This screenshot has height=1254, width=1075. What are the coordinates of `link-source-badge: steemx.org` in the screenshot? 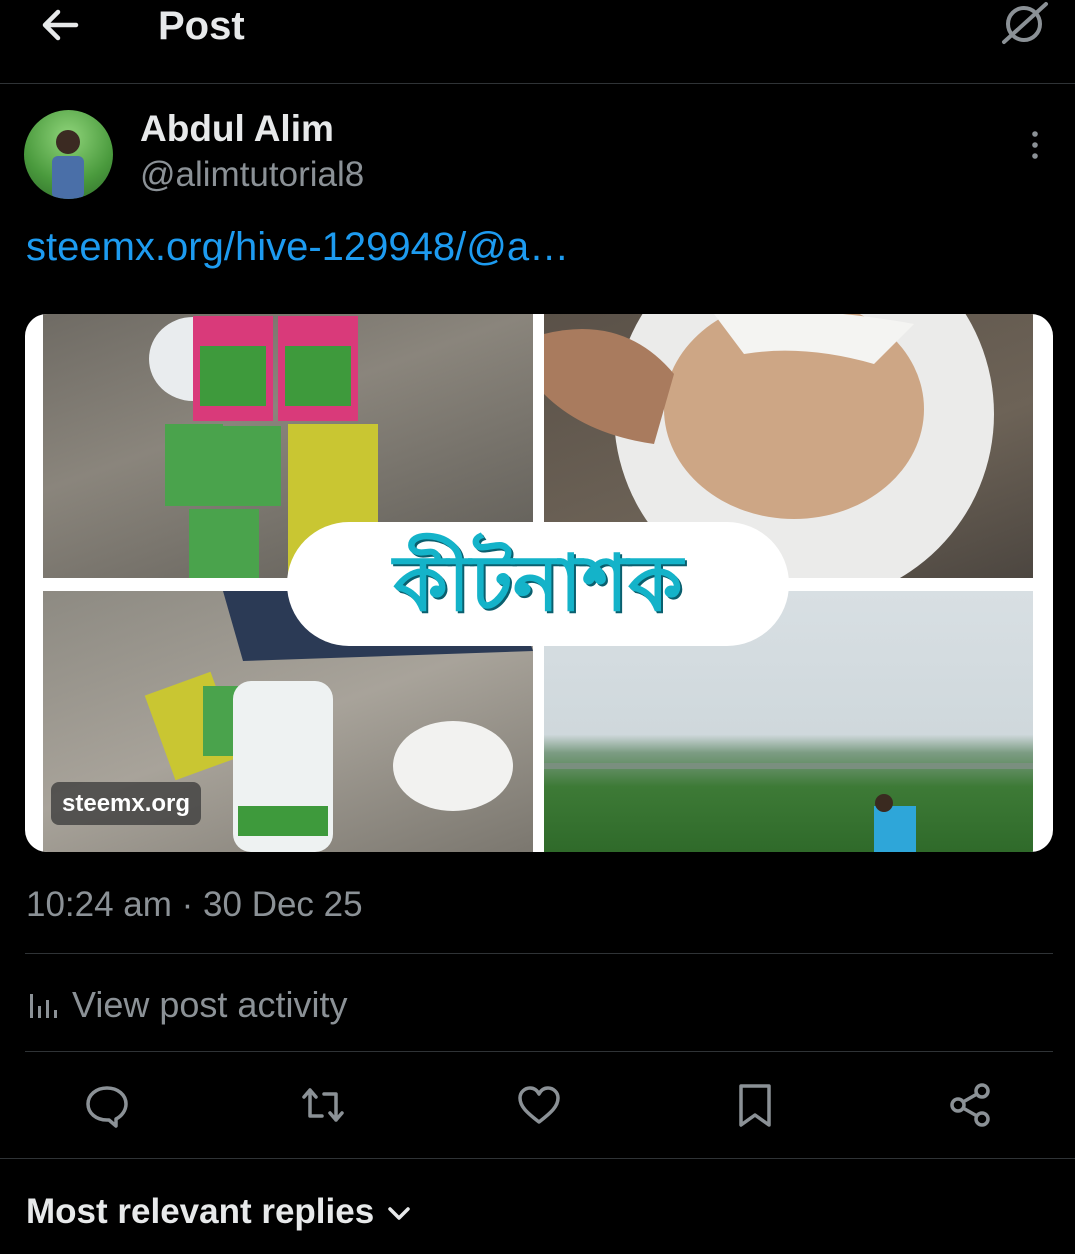 It's located at (126, 803).